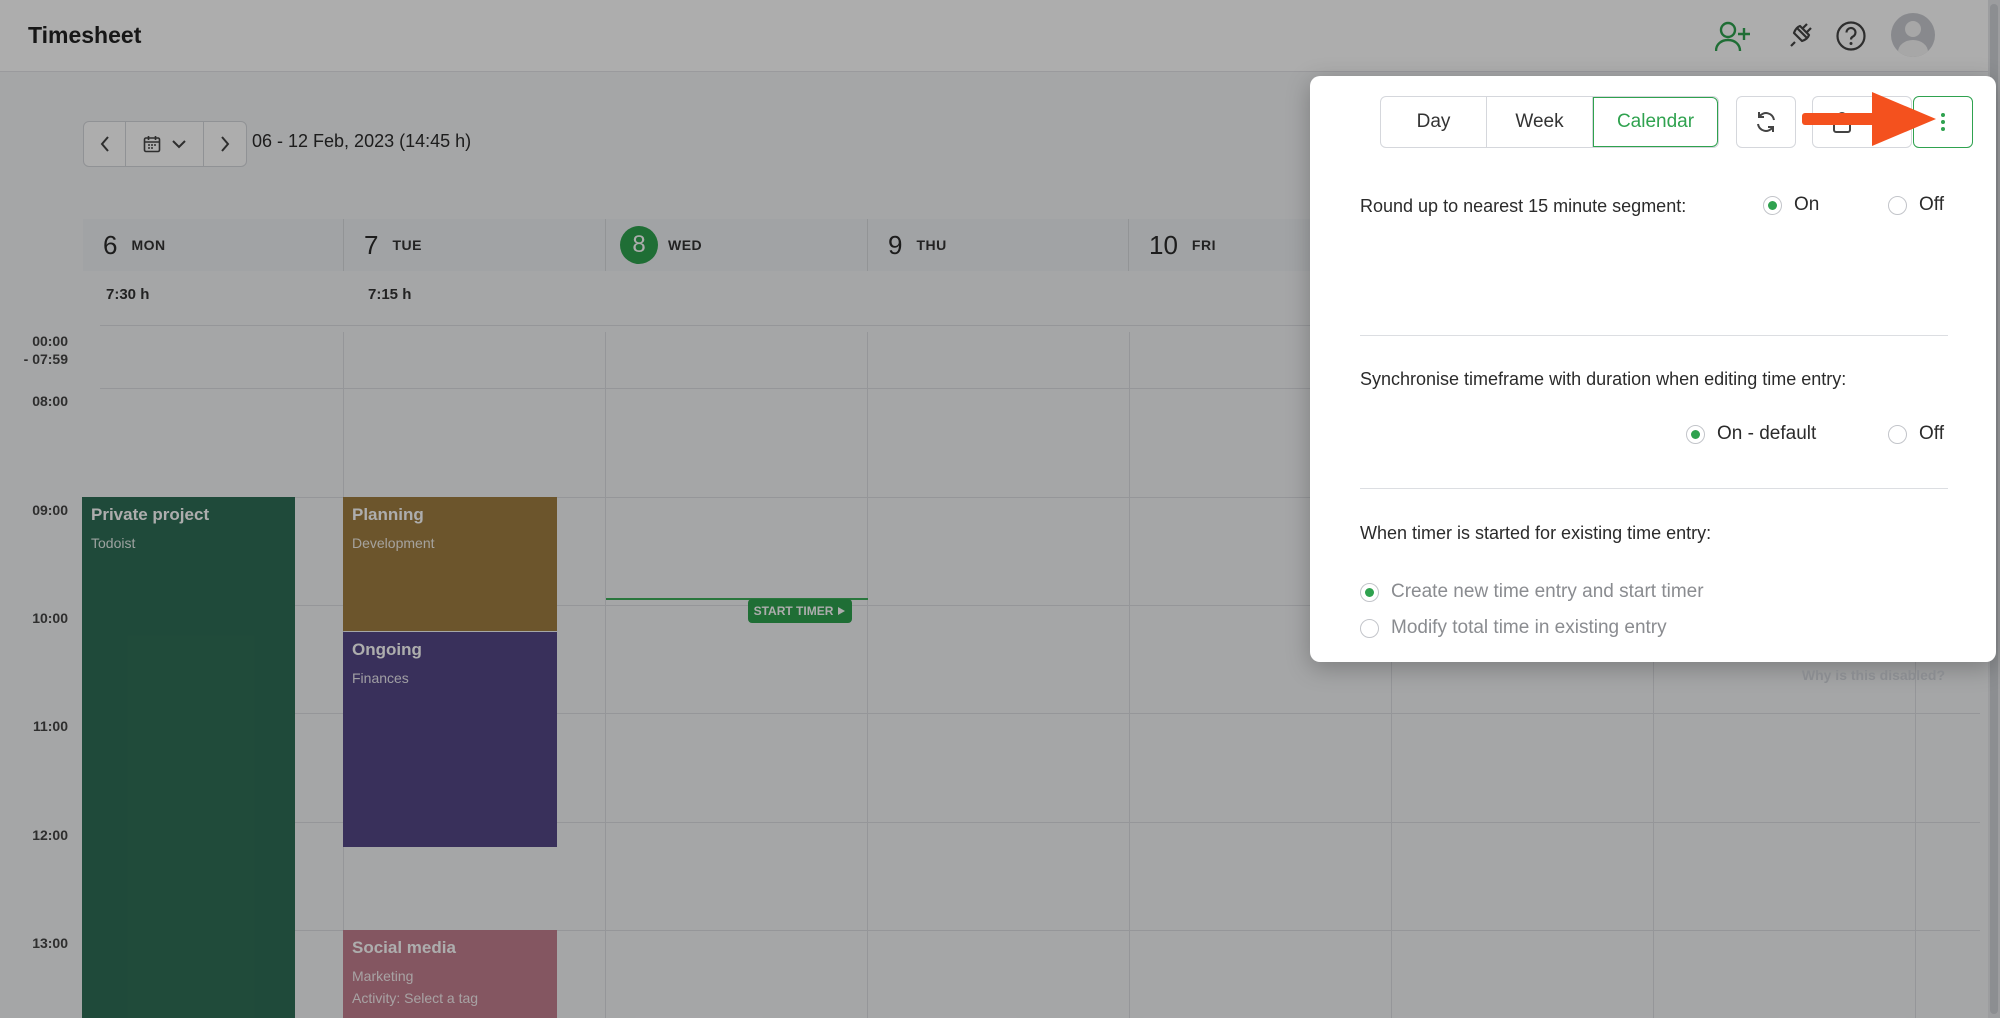 This screenshot has width=2000, height=1018. I want to click on refresh-button, so click(1766, 122).